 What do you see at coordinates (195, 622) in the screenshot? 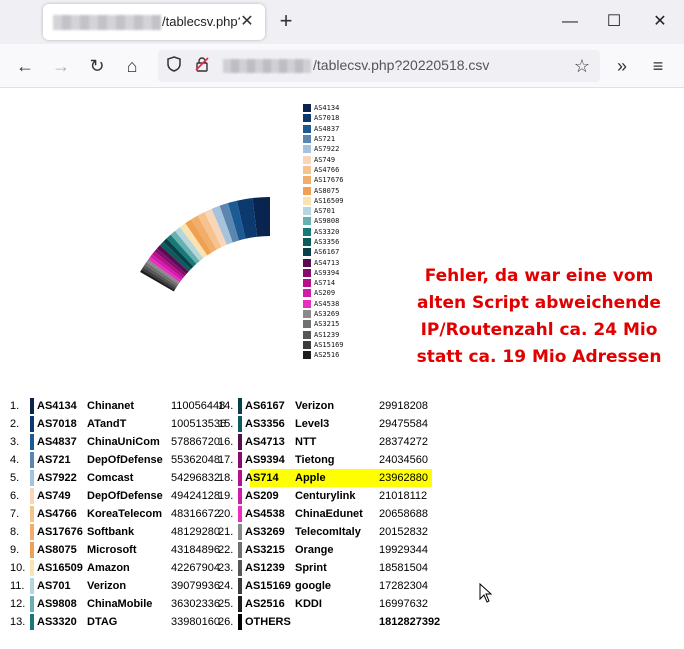
I see `cell-count: 33980160` at bounding box center [195, 622].